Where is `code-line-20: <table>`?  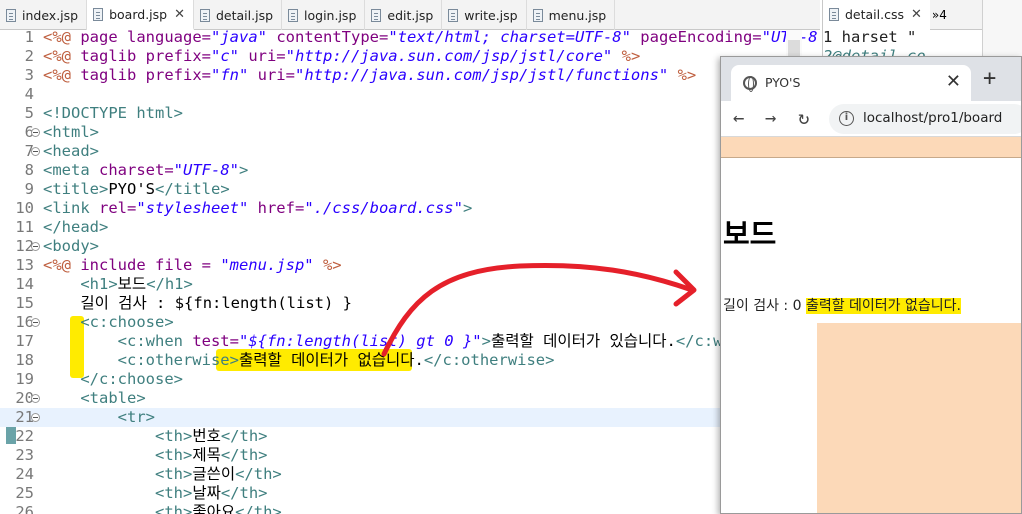
code-line-20: <table> is located at coordinates (94, 398).